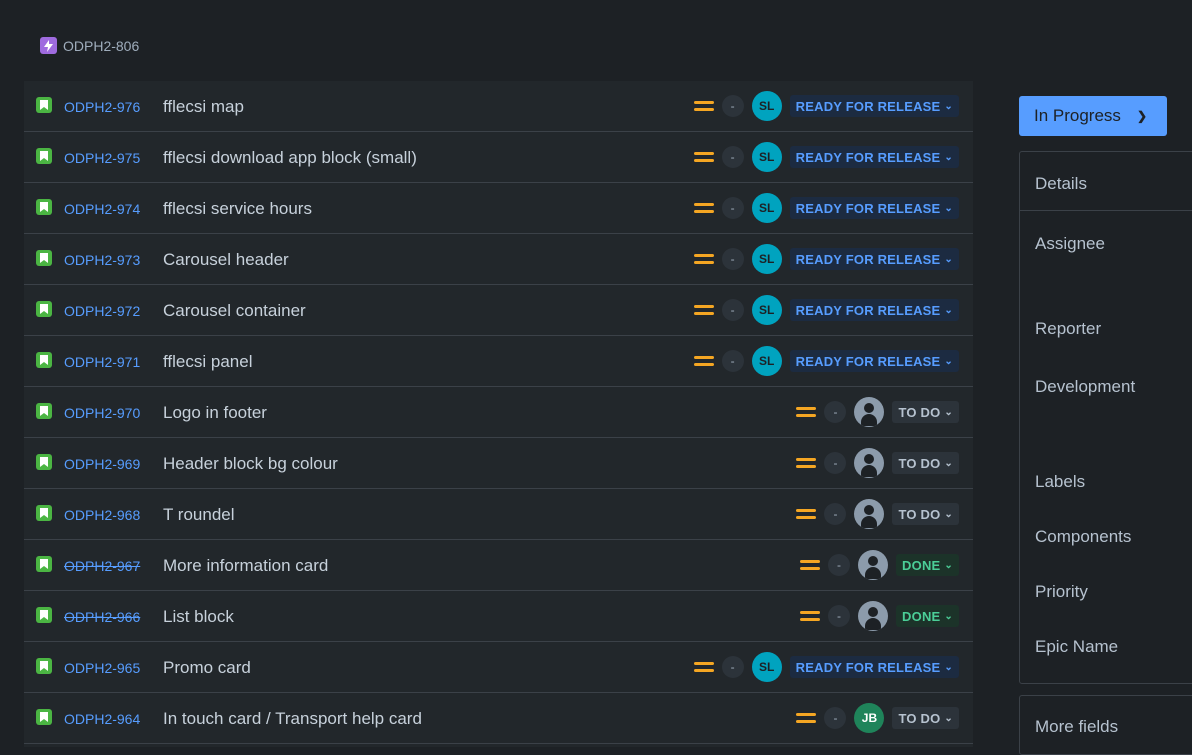 The width and height of the screenshot is (1192, 755). I want to click on field-label-reporter: Reporter, so click(1068, 328).